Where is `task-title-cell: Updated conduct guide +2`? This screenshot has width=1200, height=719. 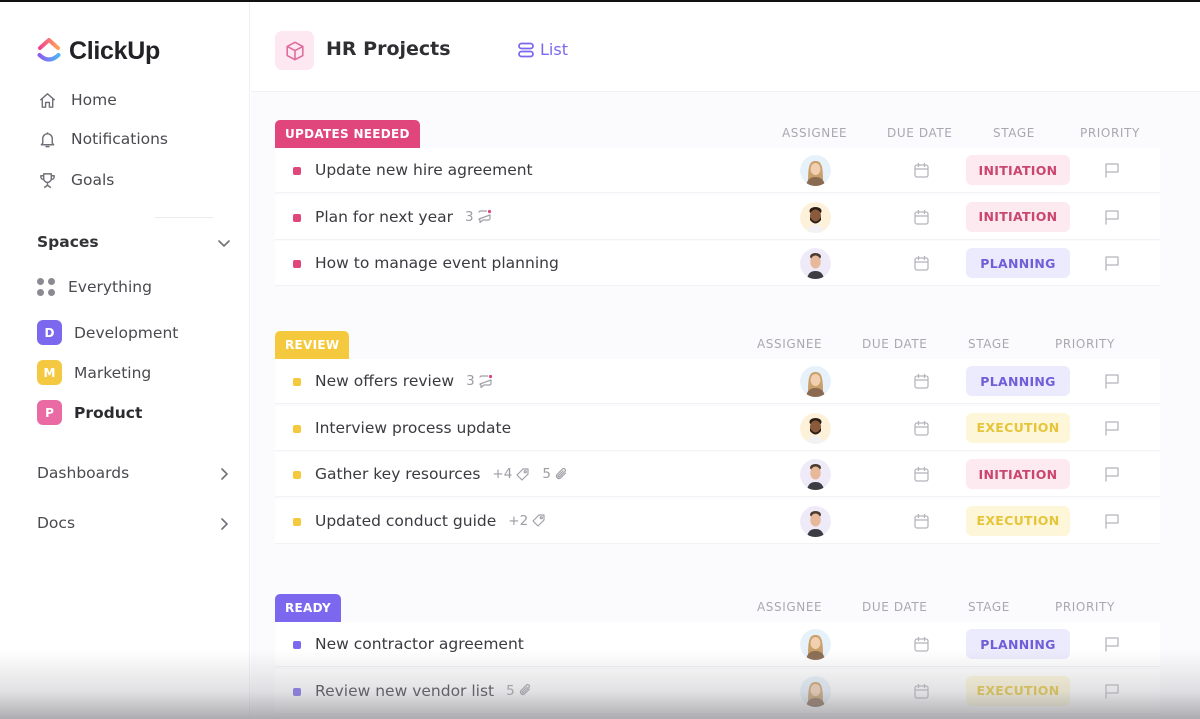
task-title-cell: Updated conduct guide +2 is located at coordinates (430, 521).